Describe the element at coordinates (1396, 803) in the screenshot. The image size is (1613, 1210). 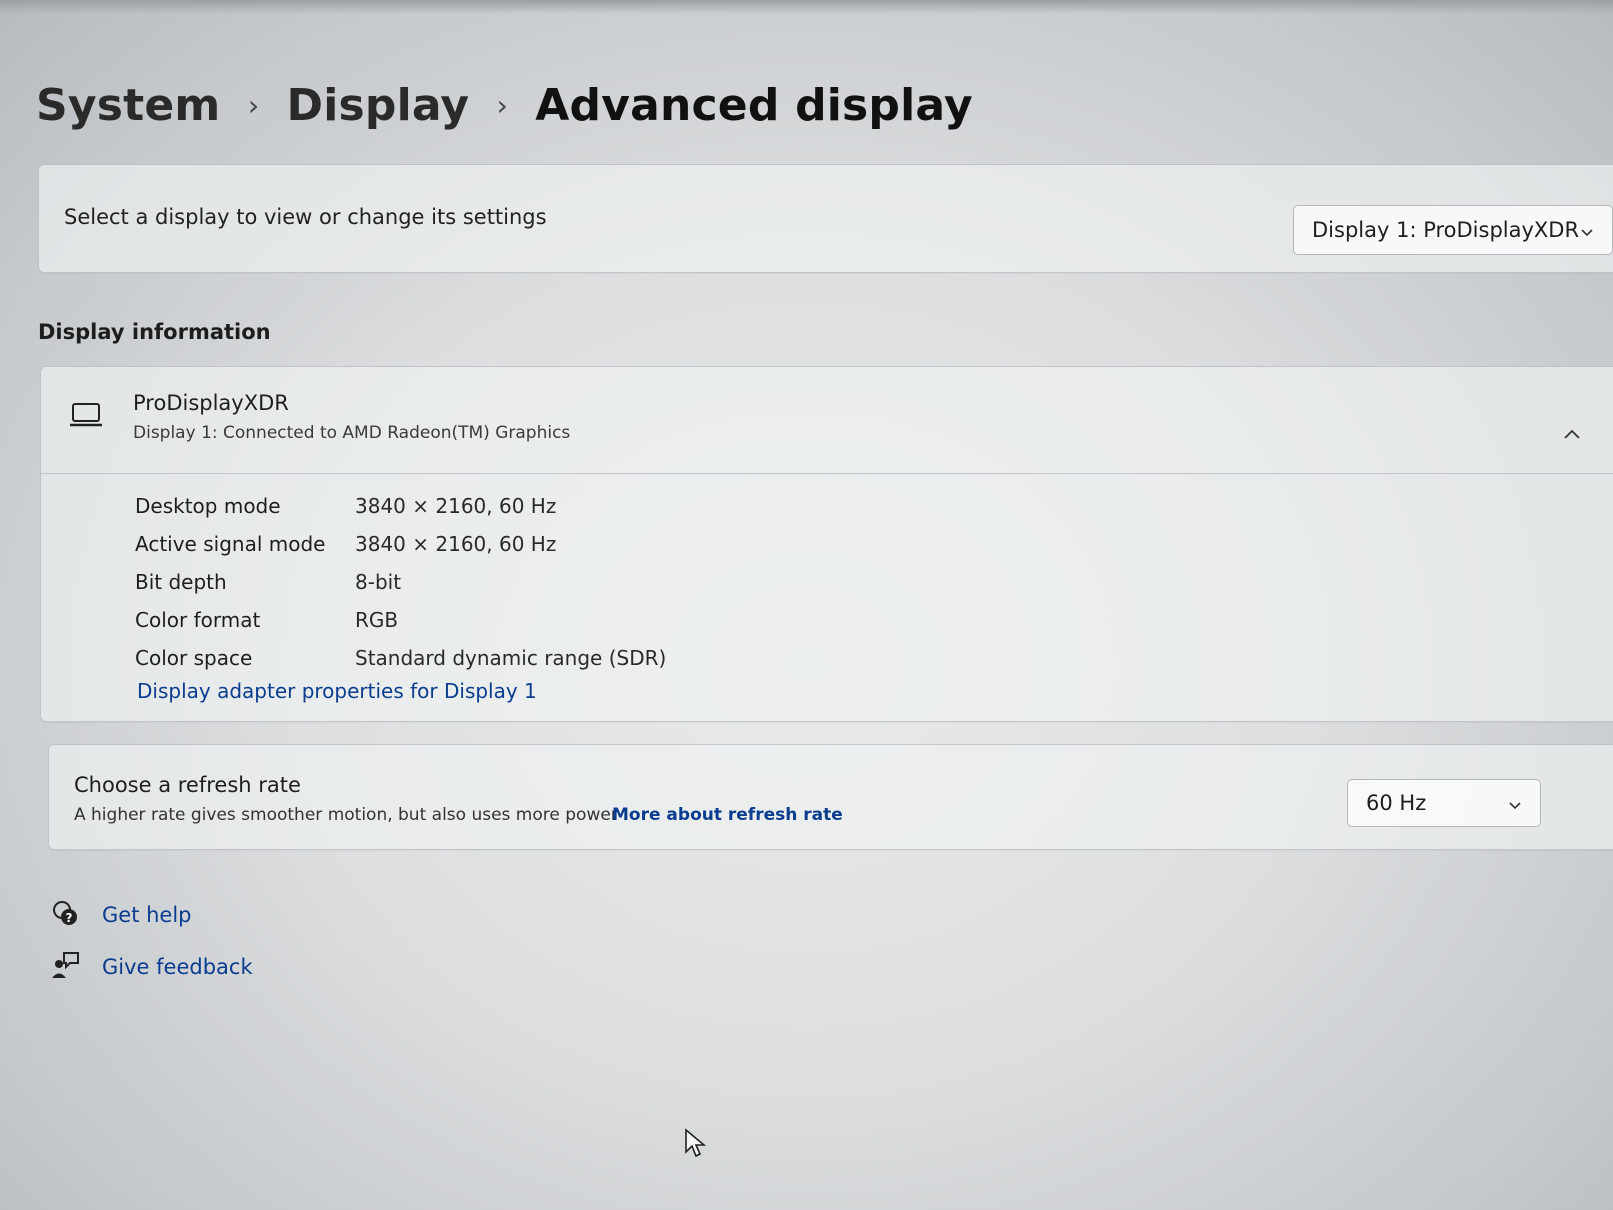
I see `refresh-rate-value: 60 Hz` at that location.